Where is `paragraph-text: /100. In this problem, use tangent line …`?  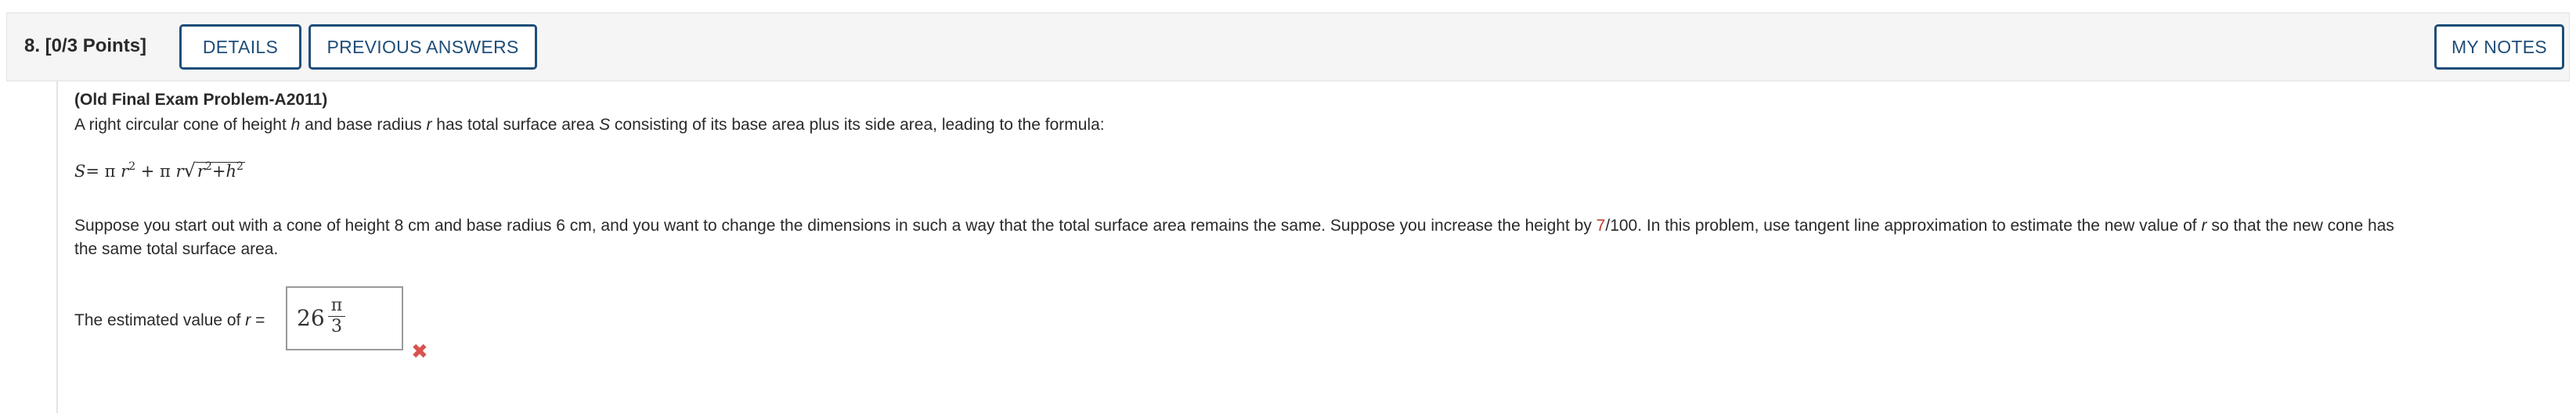
paragraph-text: /100. In this problem, use tangent line … is located at coordinates (1904, 226).